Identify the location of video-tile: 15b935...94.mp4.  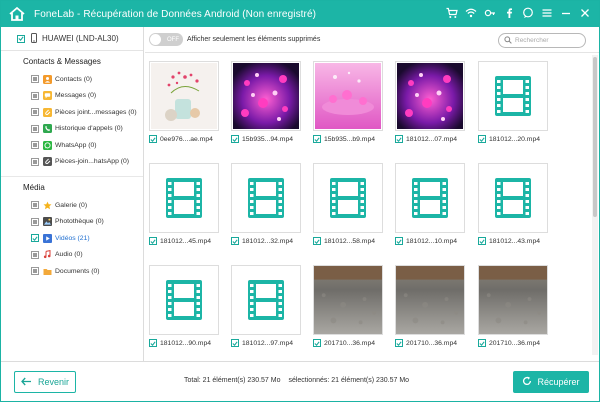
(266, 102).